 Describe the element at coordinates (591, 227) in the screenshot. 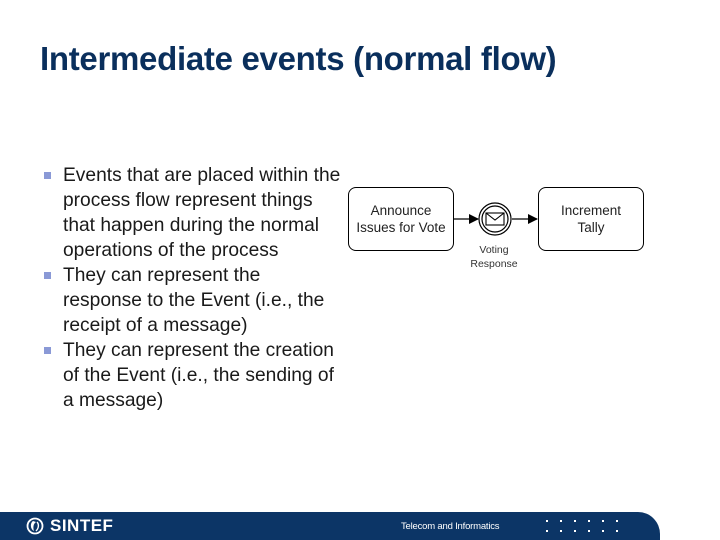

I see `task-label: Tally` at that location.